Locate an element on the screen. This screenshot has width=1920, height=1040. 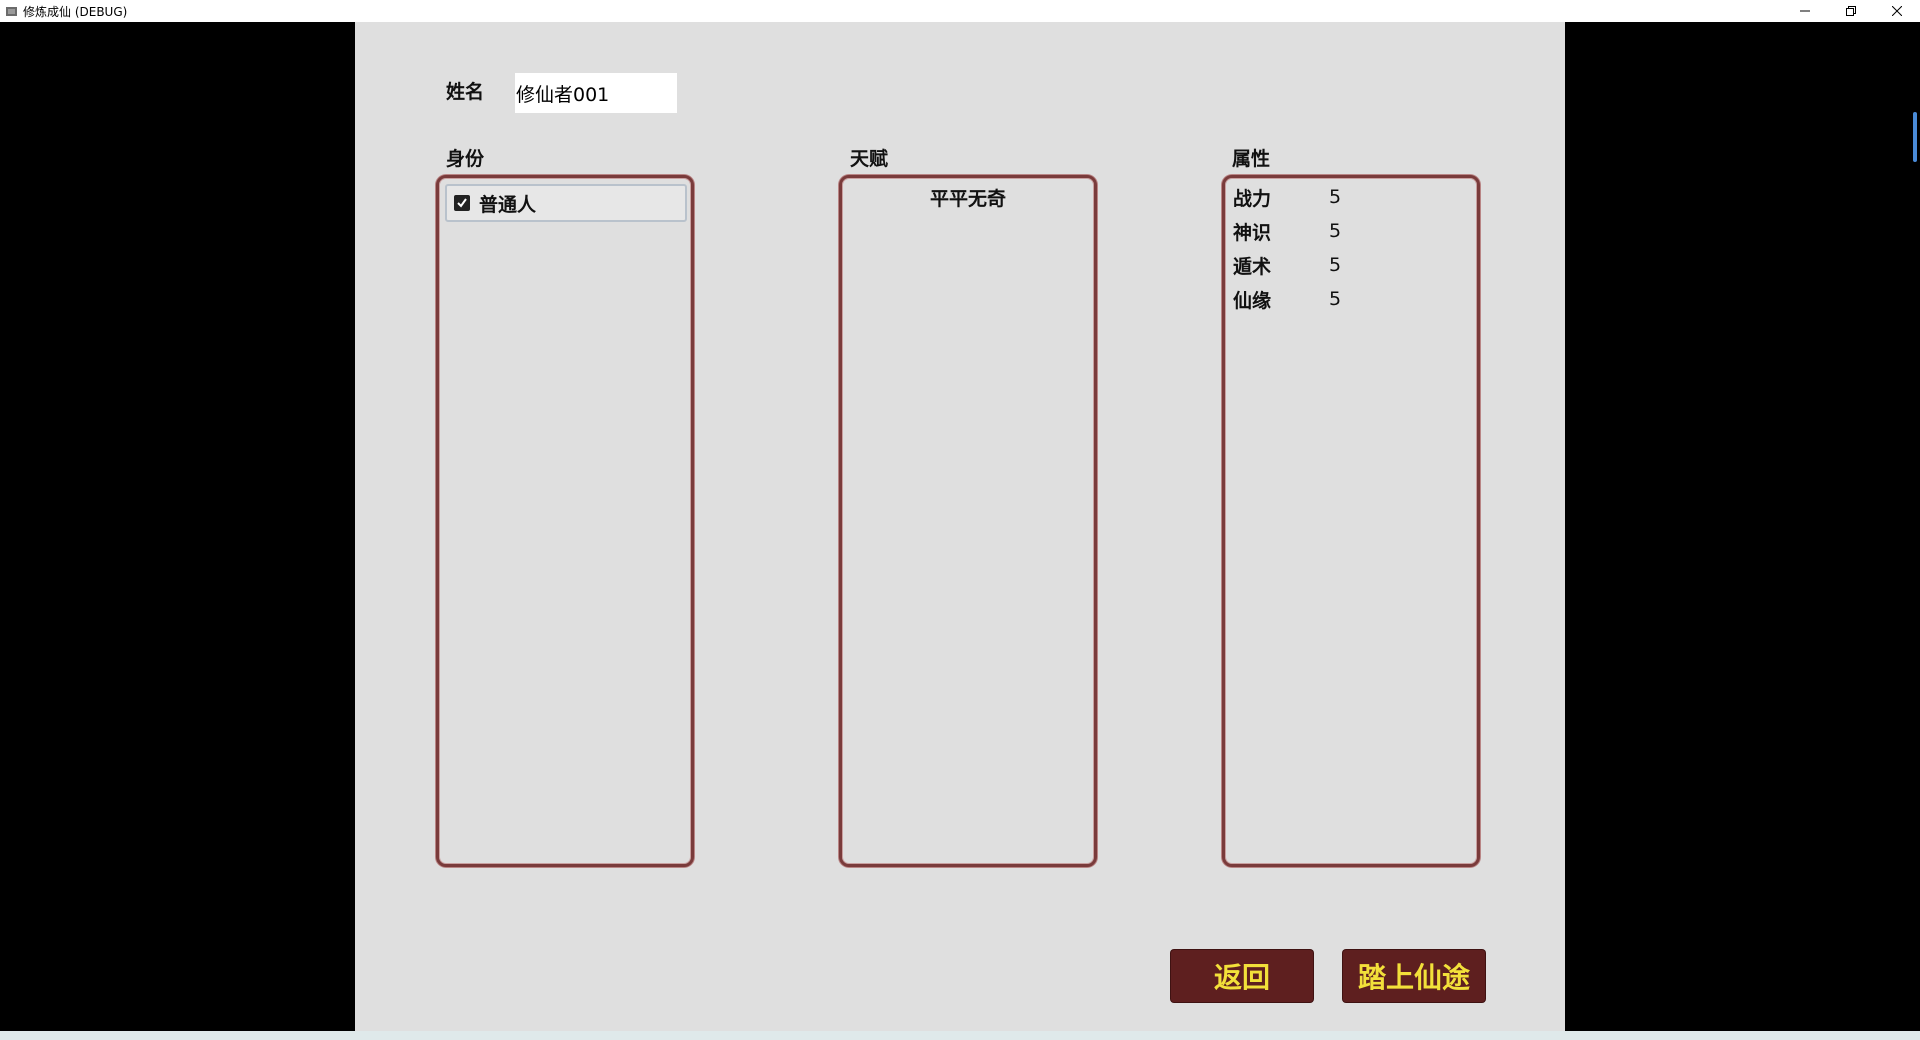
name-label: 姓名 is located at coordinates (465, 92).